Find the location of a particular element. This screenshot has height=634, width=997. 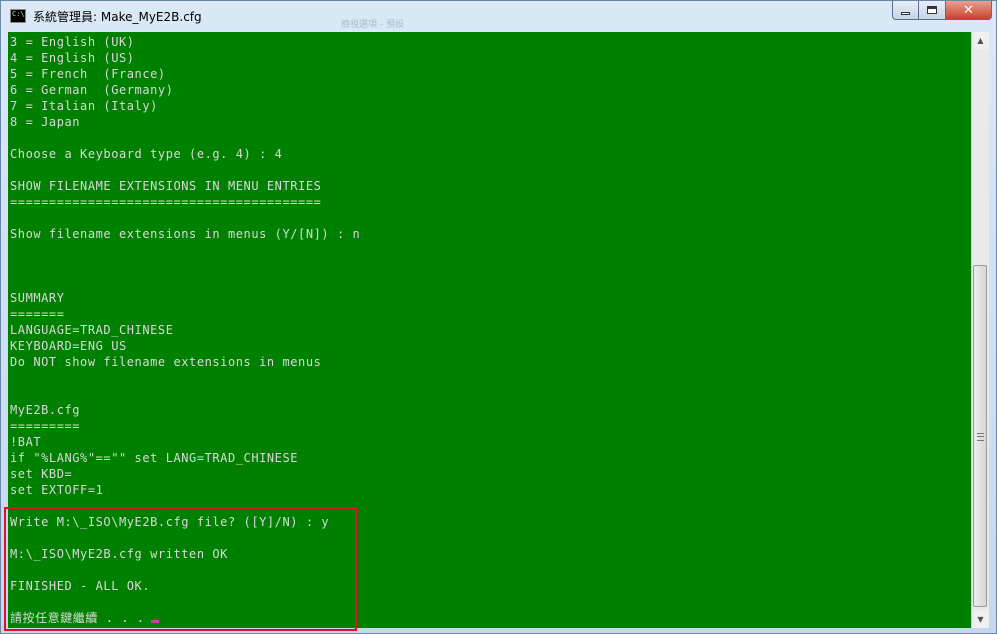

maximize-icon is located at coordinates (932, 10).